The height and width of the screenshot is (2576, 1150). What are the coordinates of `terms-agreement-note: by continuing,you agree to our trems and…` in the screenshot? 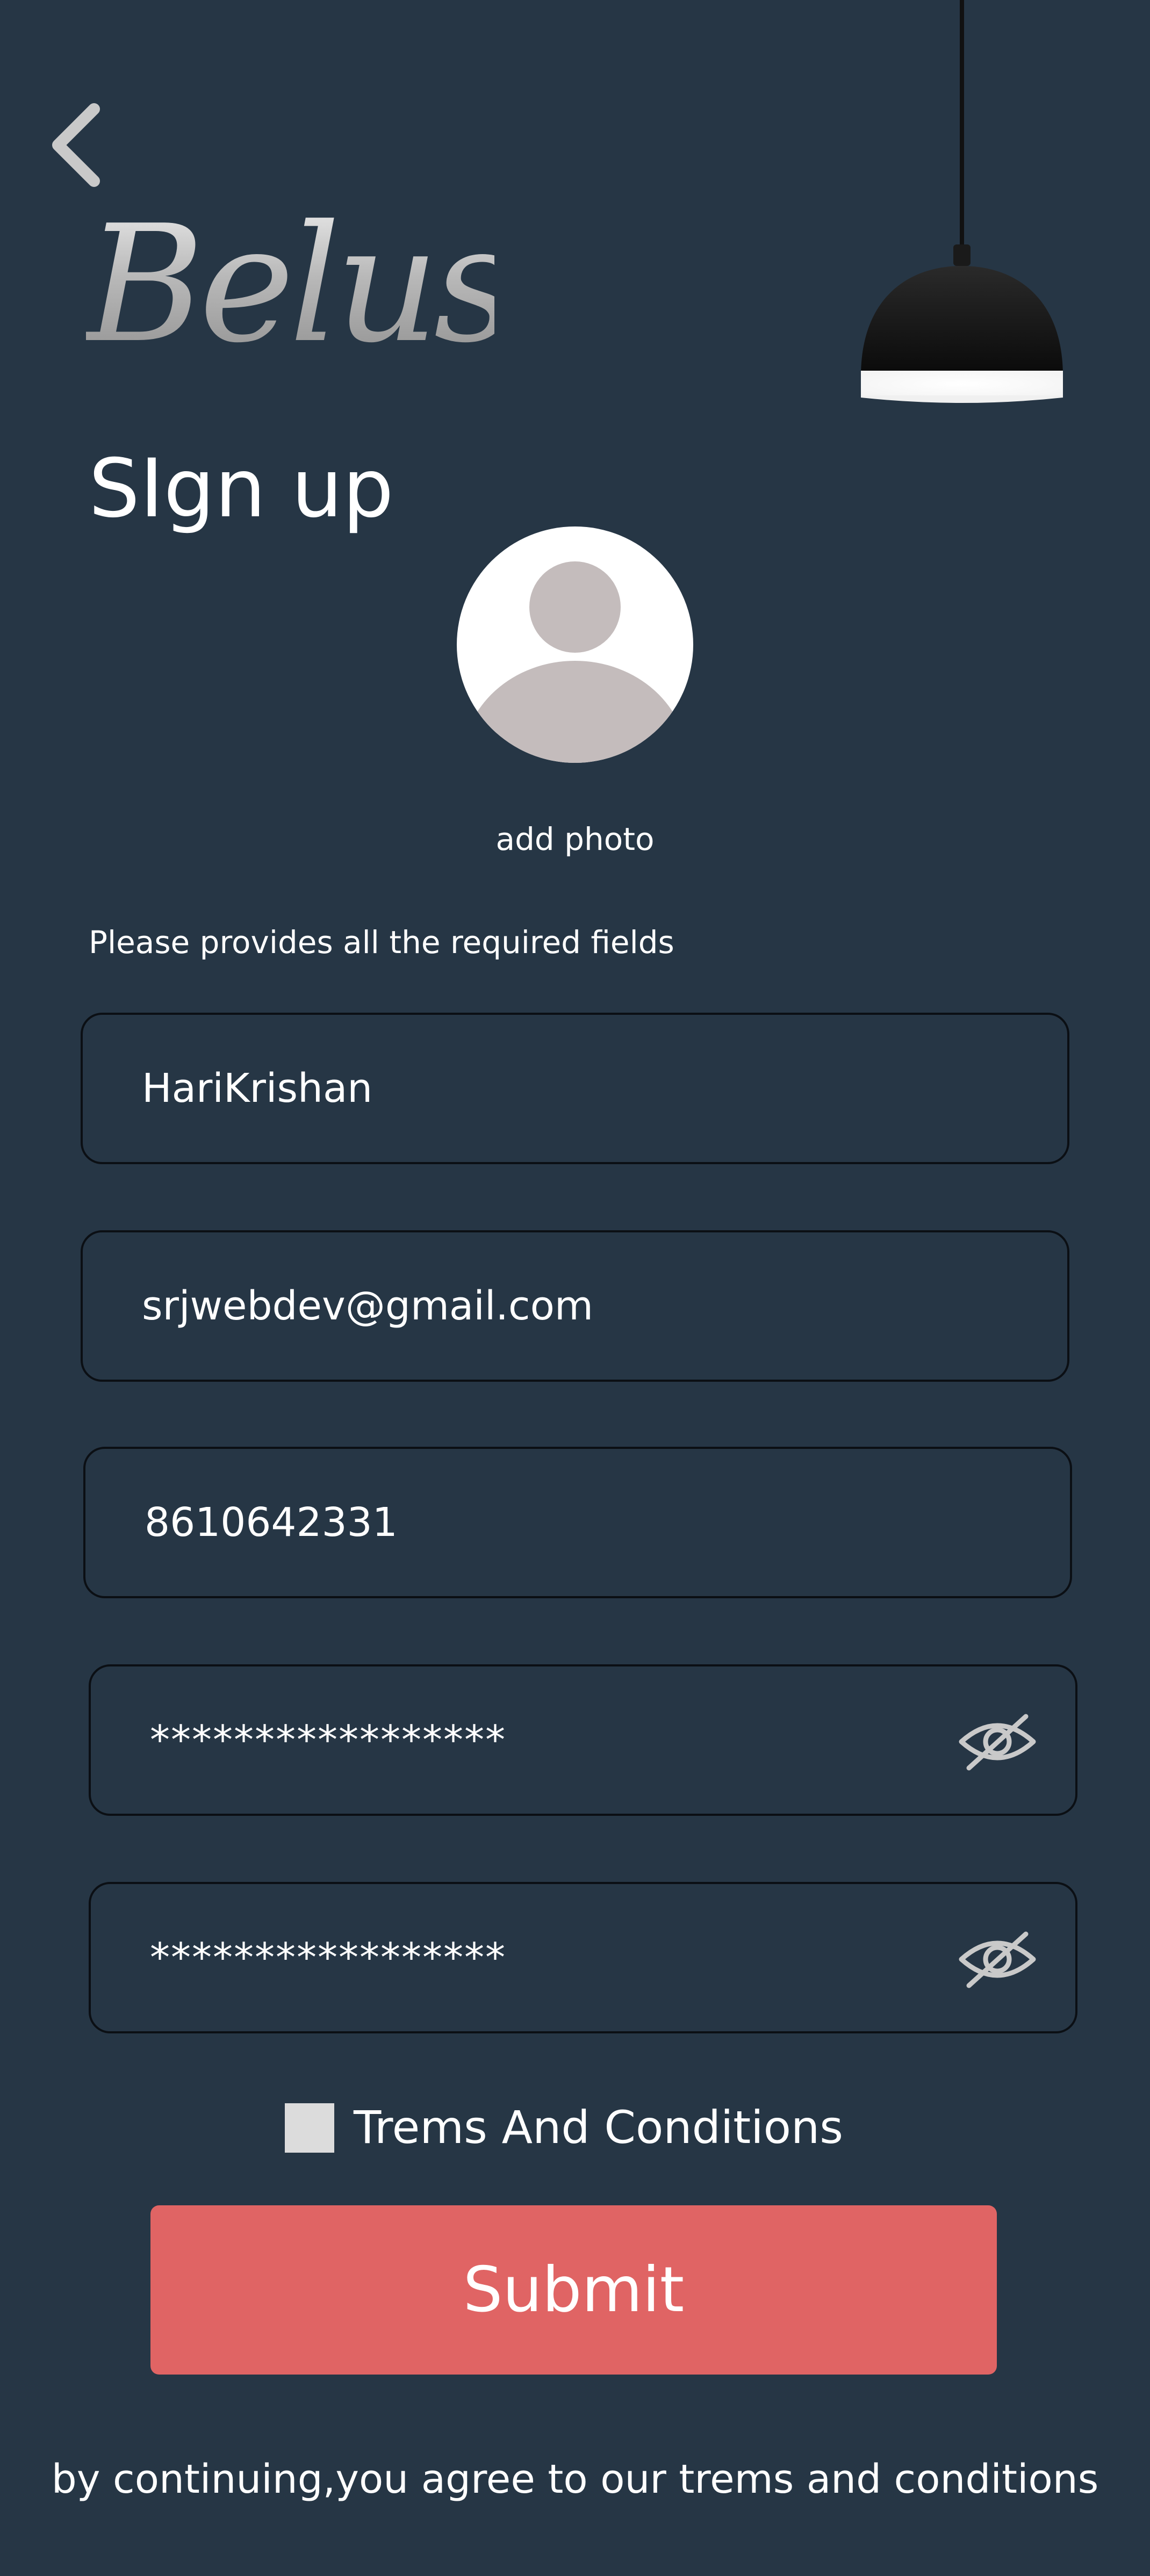 It's located at (575, 2479).